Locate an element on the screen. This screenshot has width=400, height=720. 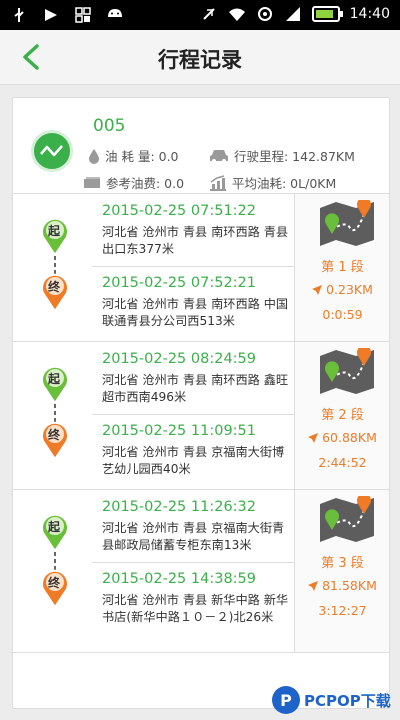
fuel-cost-stat: 参考油费: 0.0 is located at coordinates (133, 182).